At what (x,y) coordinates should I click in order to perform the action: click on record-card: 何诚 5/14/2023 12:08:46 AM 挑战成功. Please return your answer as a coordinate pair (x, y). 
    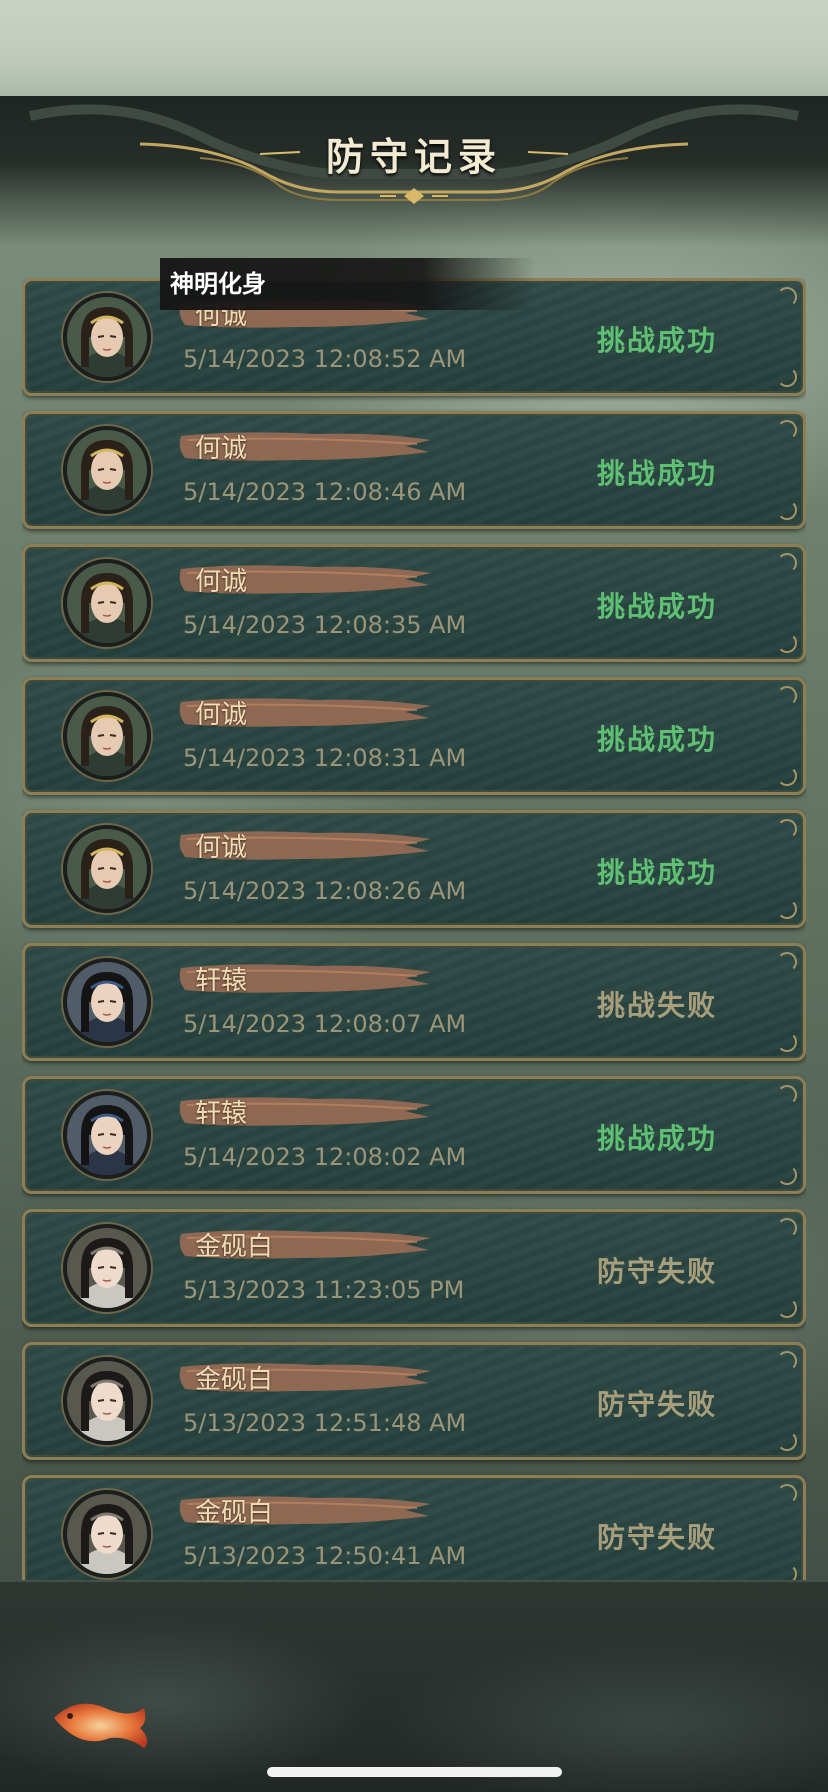
    Looking at the image, I should click on (414, 470).